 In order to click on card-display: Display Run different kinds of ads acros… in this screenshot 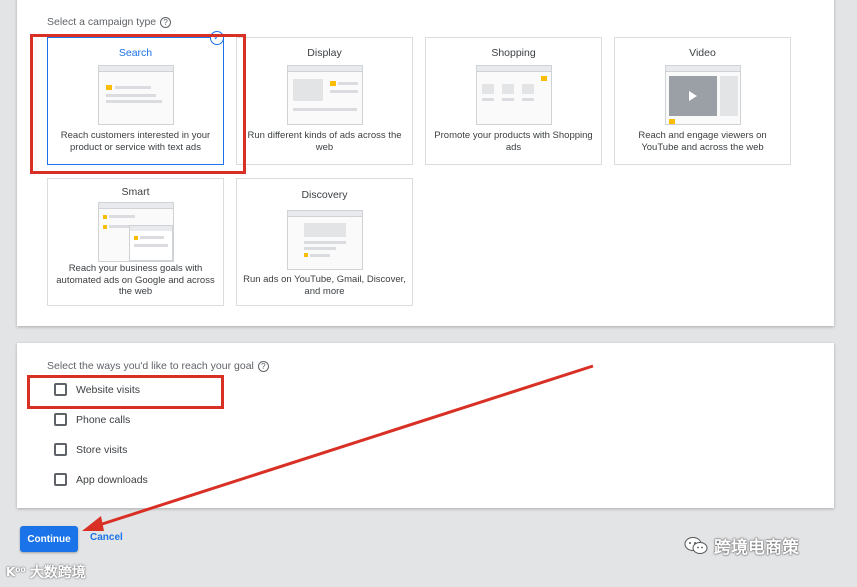, I will do `click(324, 101)`.